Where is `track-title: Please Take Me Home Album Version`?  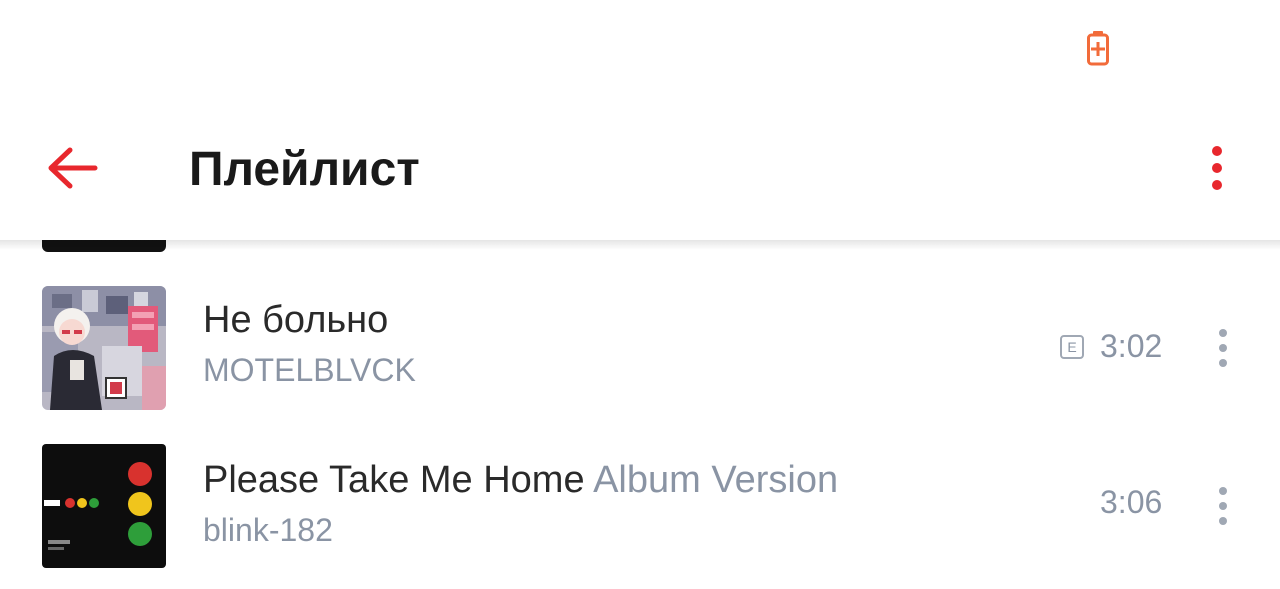 track-title: Please Take Me Home Album Version is located at coordinates (520, 480).